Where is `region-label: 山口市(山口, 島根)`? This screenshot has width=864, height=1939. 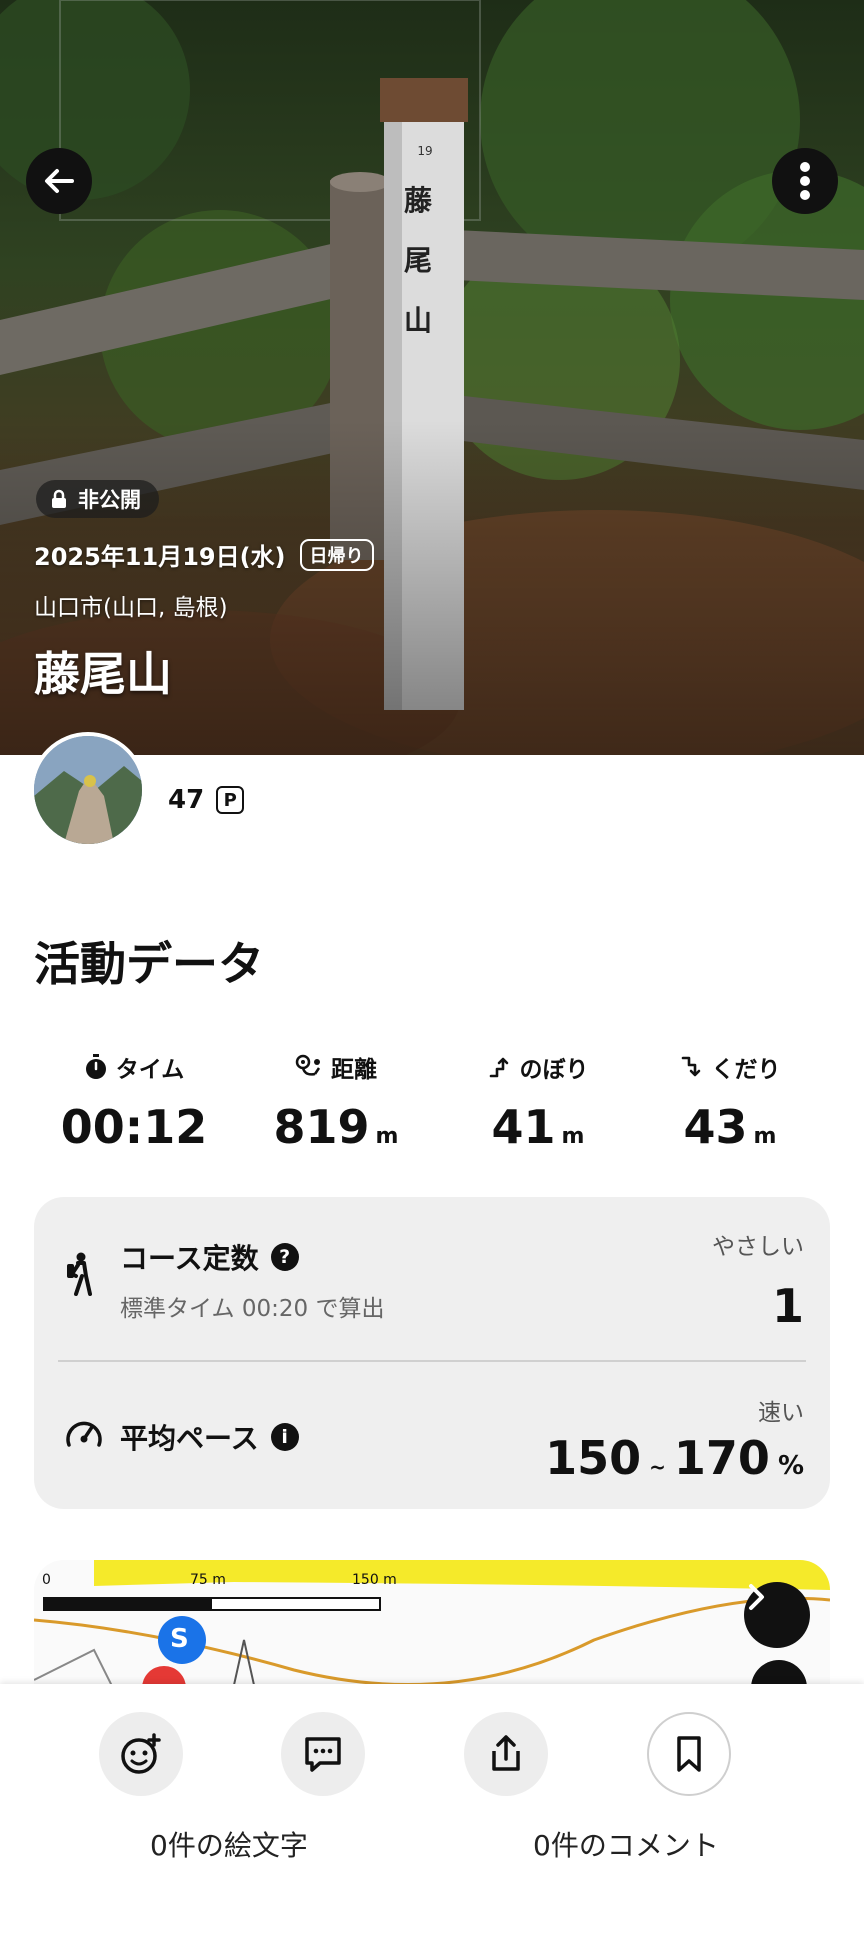
region-label: 山口市(山口, 島根) is located at coordinates (131, 608).